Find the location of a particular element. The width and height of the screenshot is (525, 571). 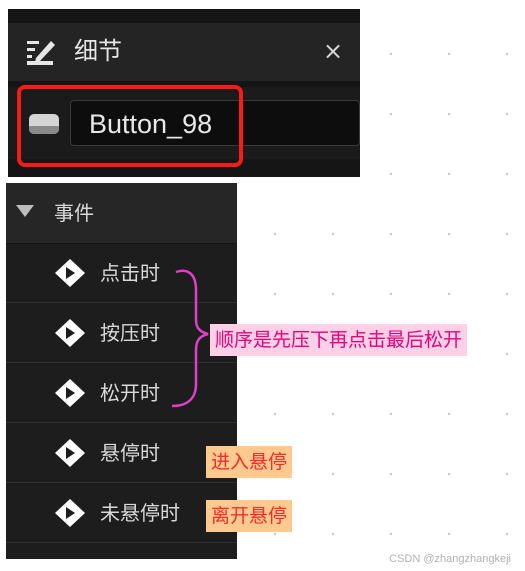

event-row-on-unhovered: 未悬停时 is located at coordinates (121, 513).